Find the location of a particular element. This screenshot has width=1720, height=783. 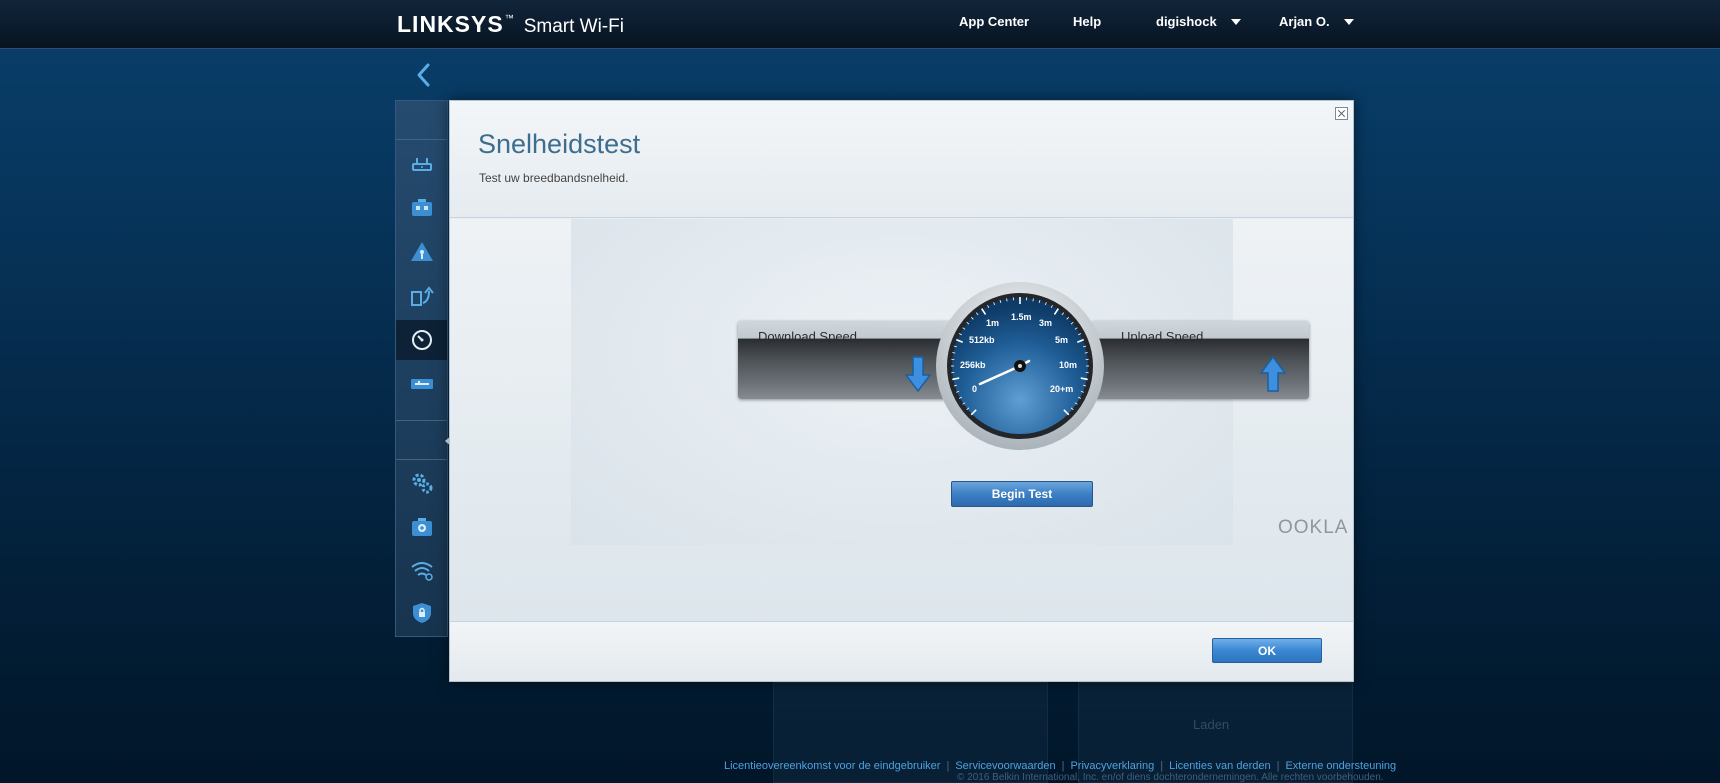

download-speed-label: Download Speed is located at coordinates (808, 336).